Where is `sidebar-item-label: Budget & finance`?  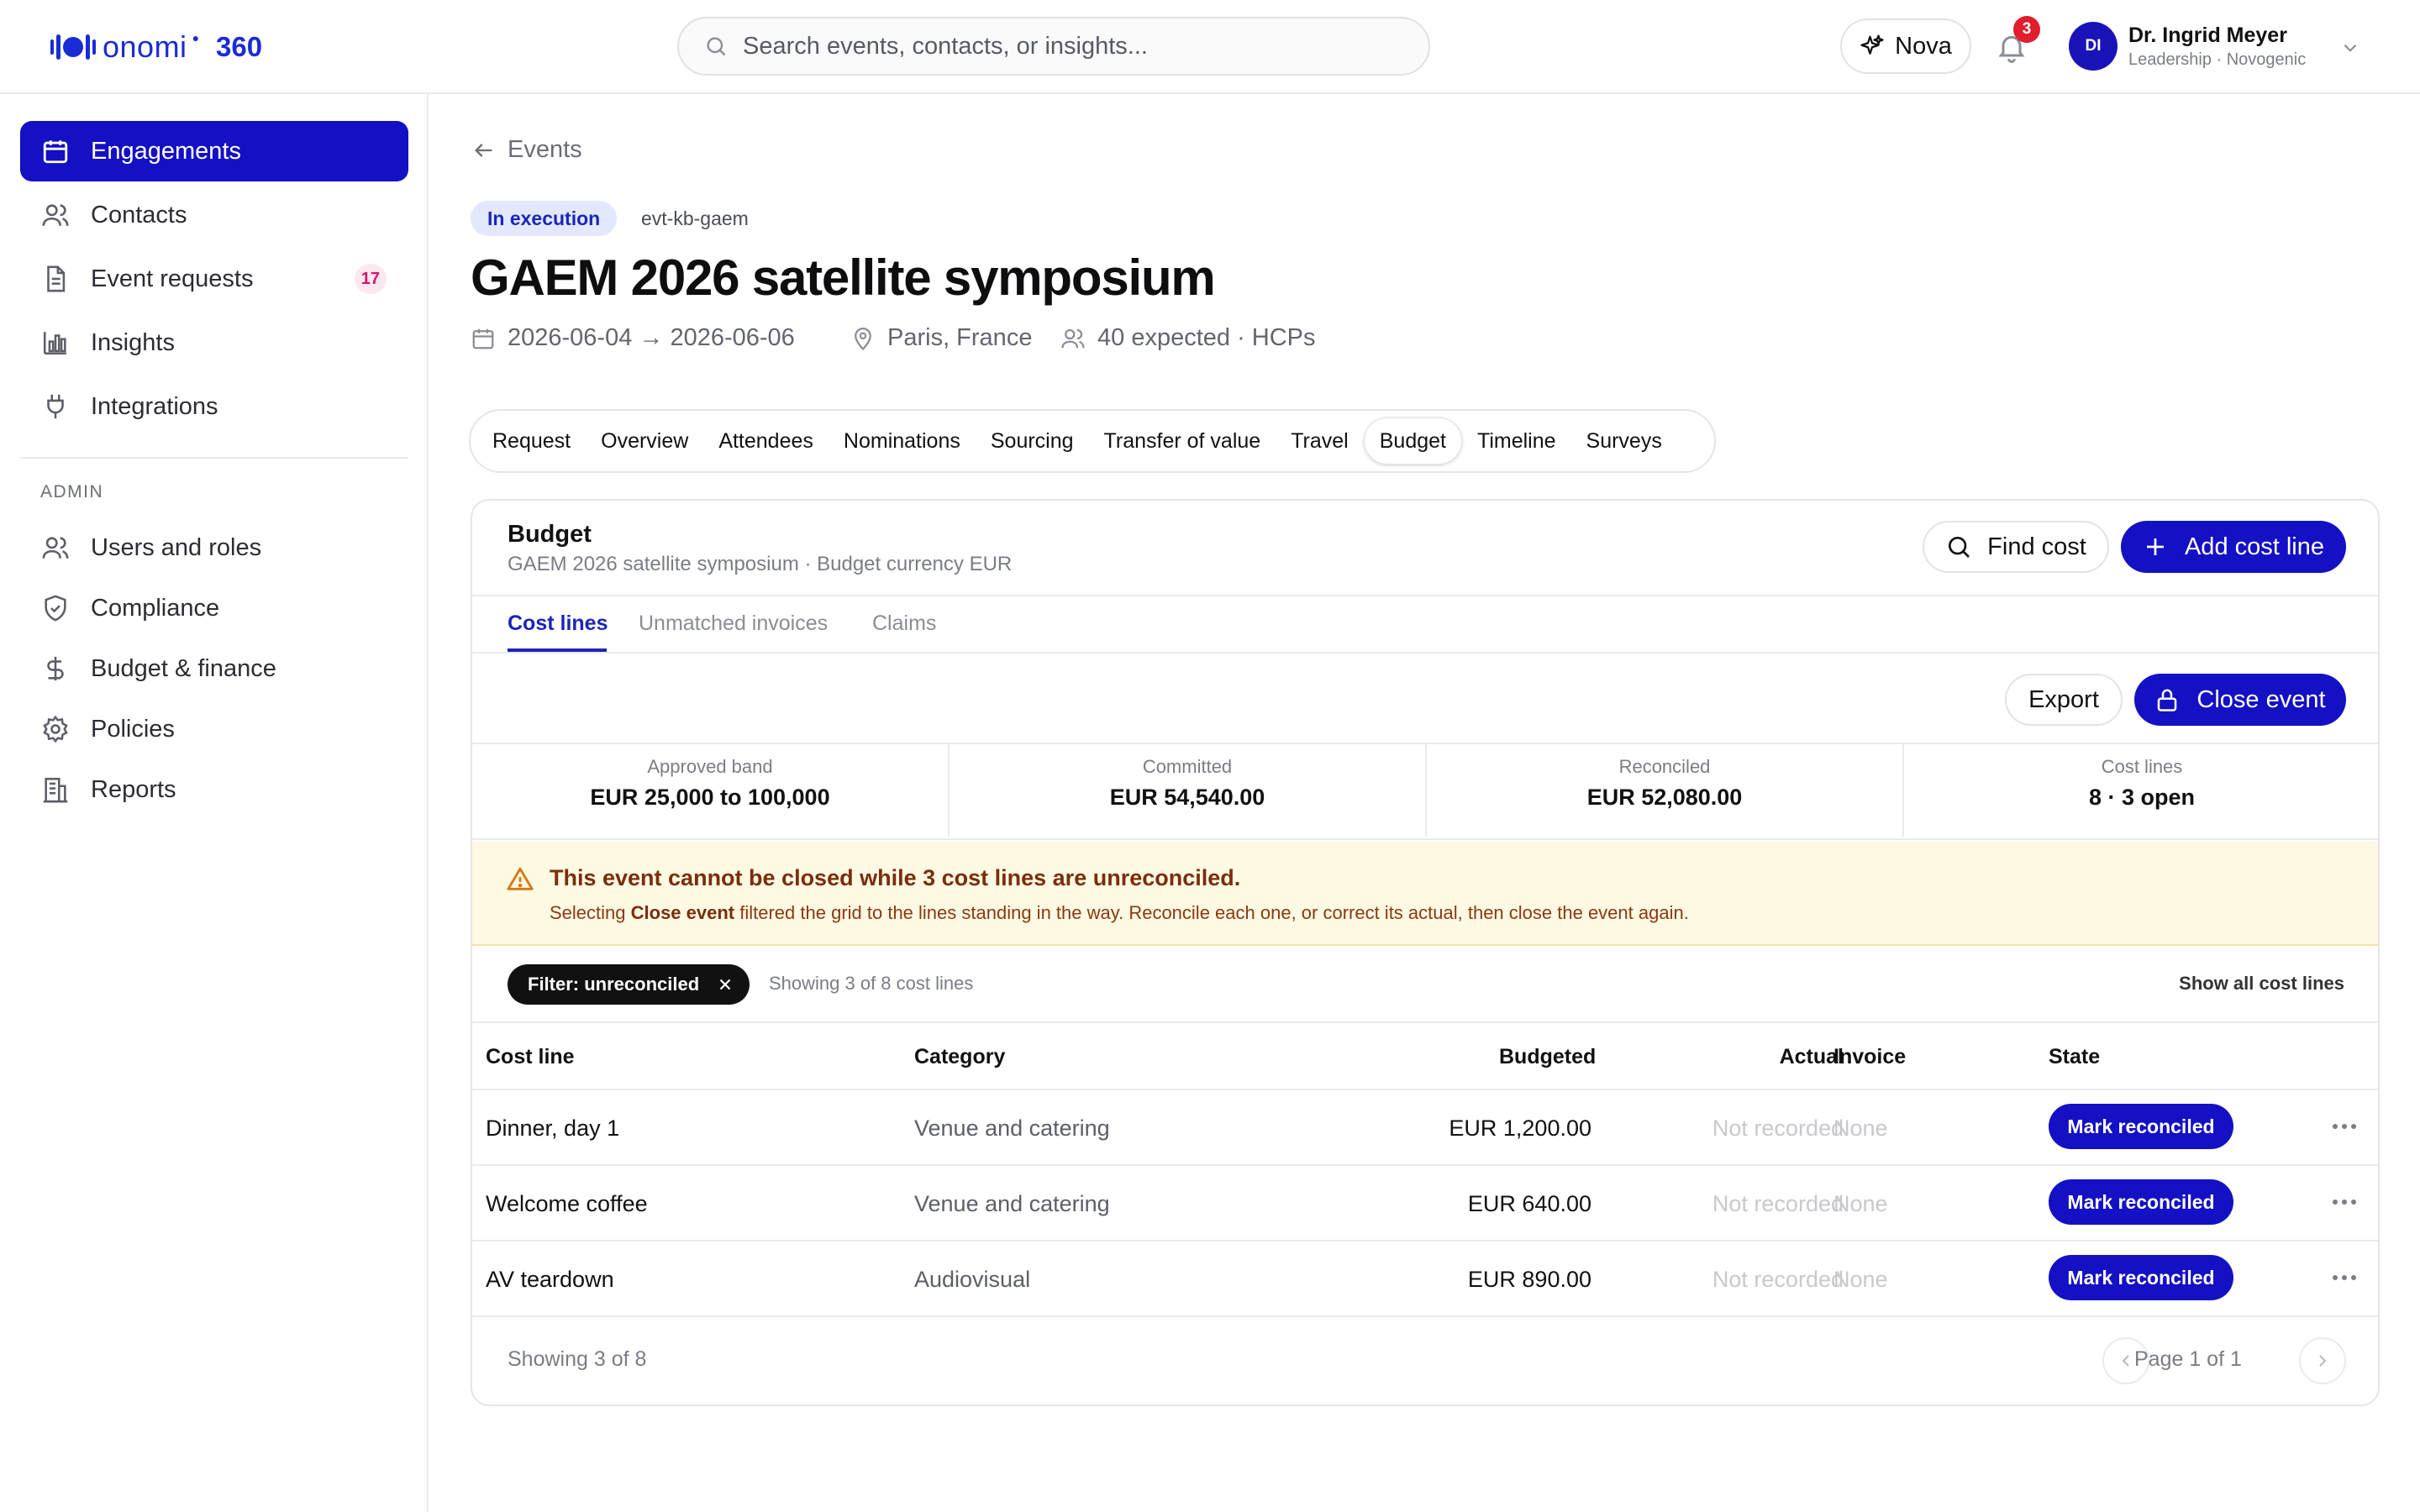
sidebar-item-label: Budget & finance is located at coordinates (183, 668).